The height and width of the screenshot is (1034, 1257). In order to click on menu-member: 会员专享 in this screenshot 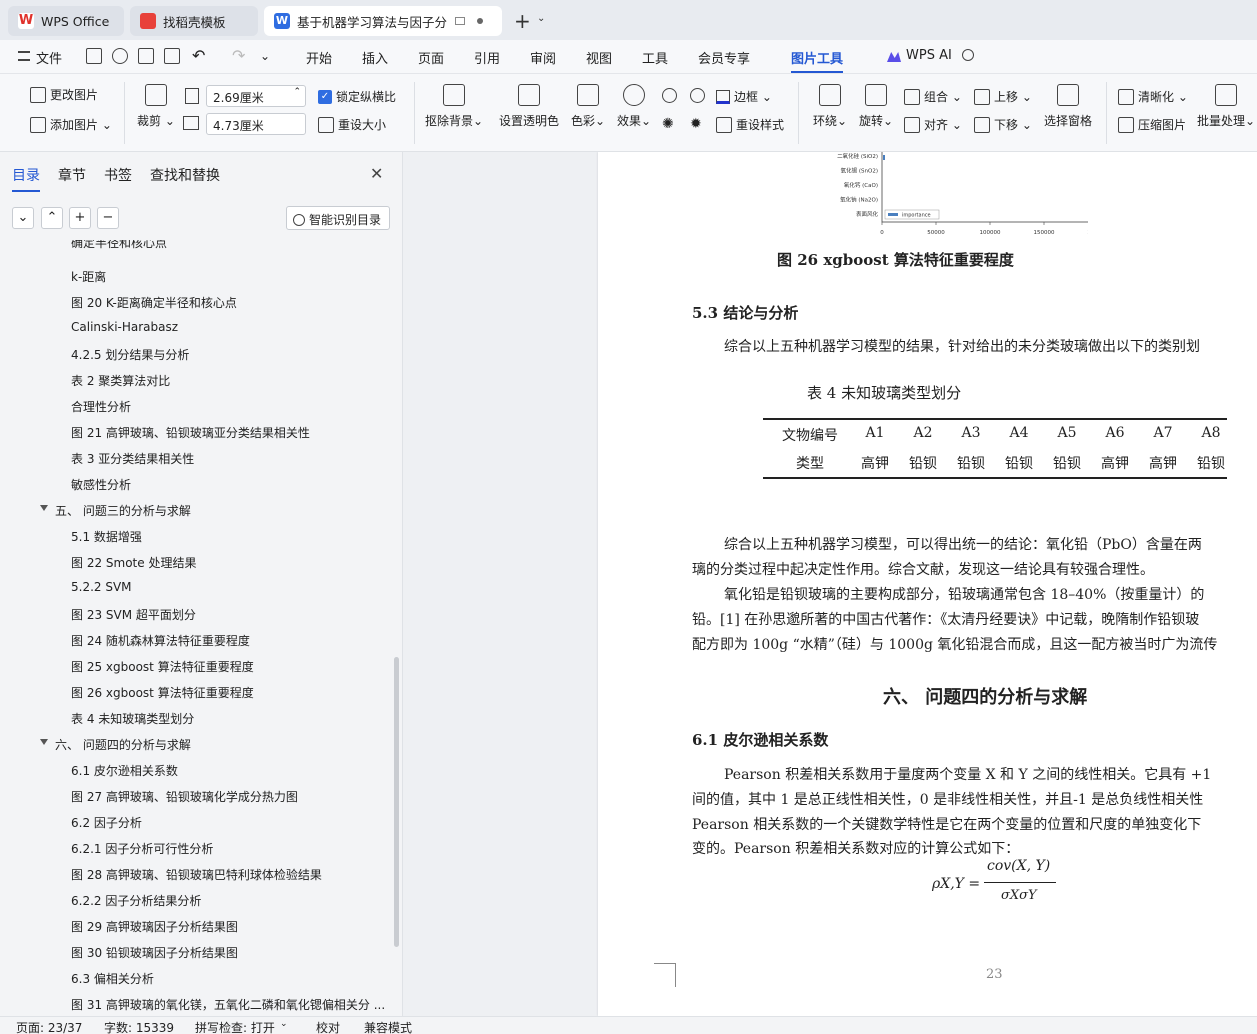, I will do `click(724, 57)`.